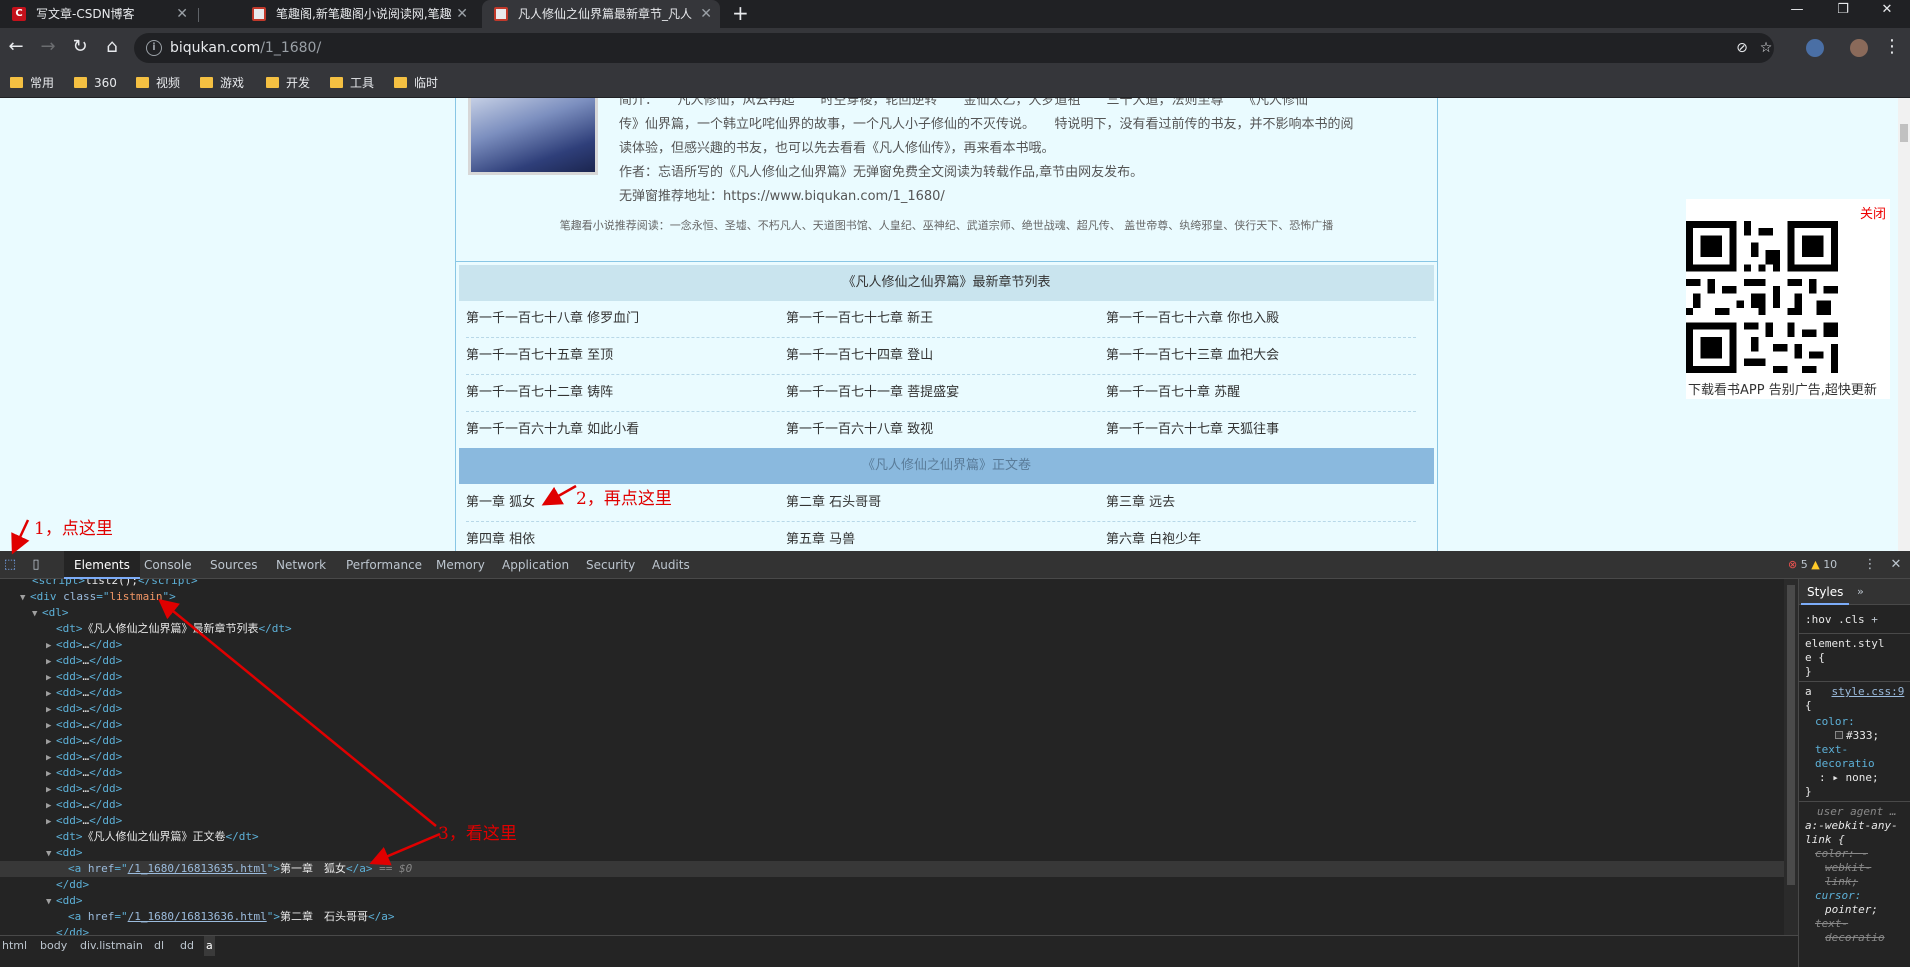 The image size is (1910, 967). Describe the element at coordinates (535, 565) in the screenshot. I see `tab-application: Application` at that location.